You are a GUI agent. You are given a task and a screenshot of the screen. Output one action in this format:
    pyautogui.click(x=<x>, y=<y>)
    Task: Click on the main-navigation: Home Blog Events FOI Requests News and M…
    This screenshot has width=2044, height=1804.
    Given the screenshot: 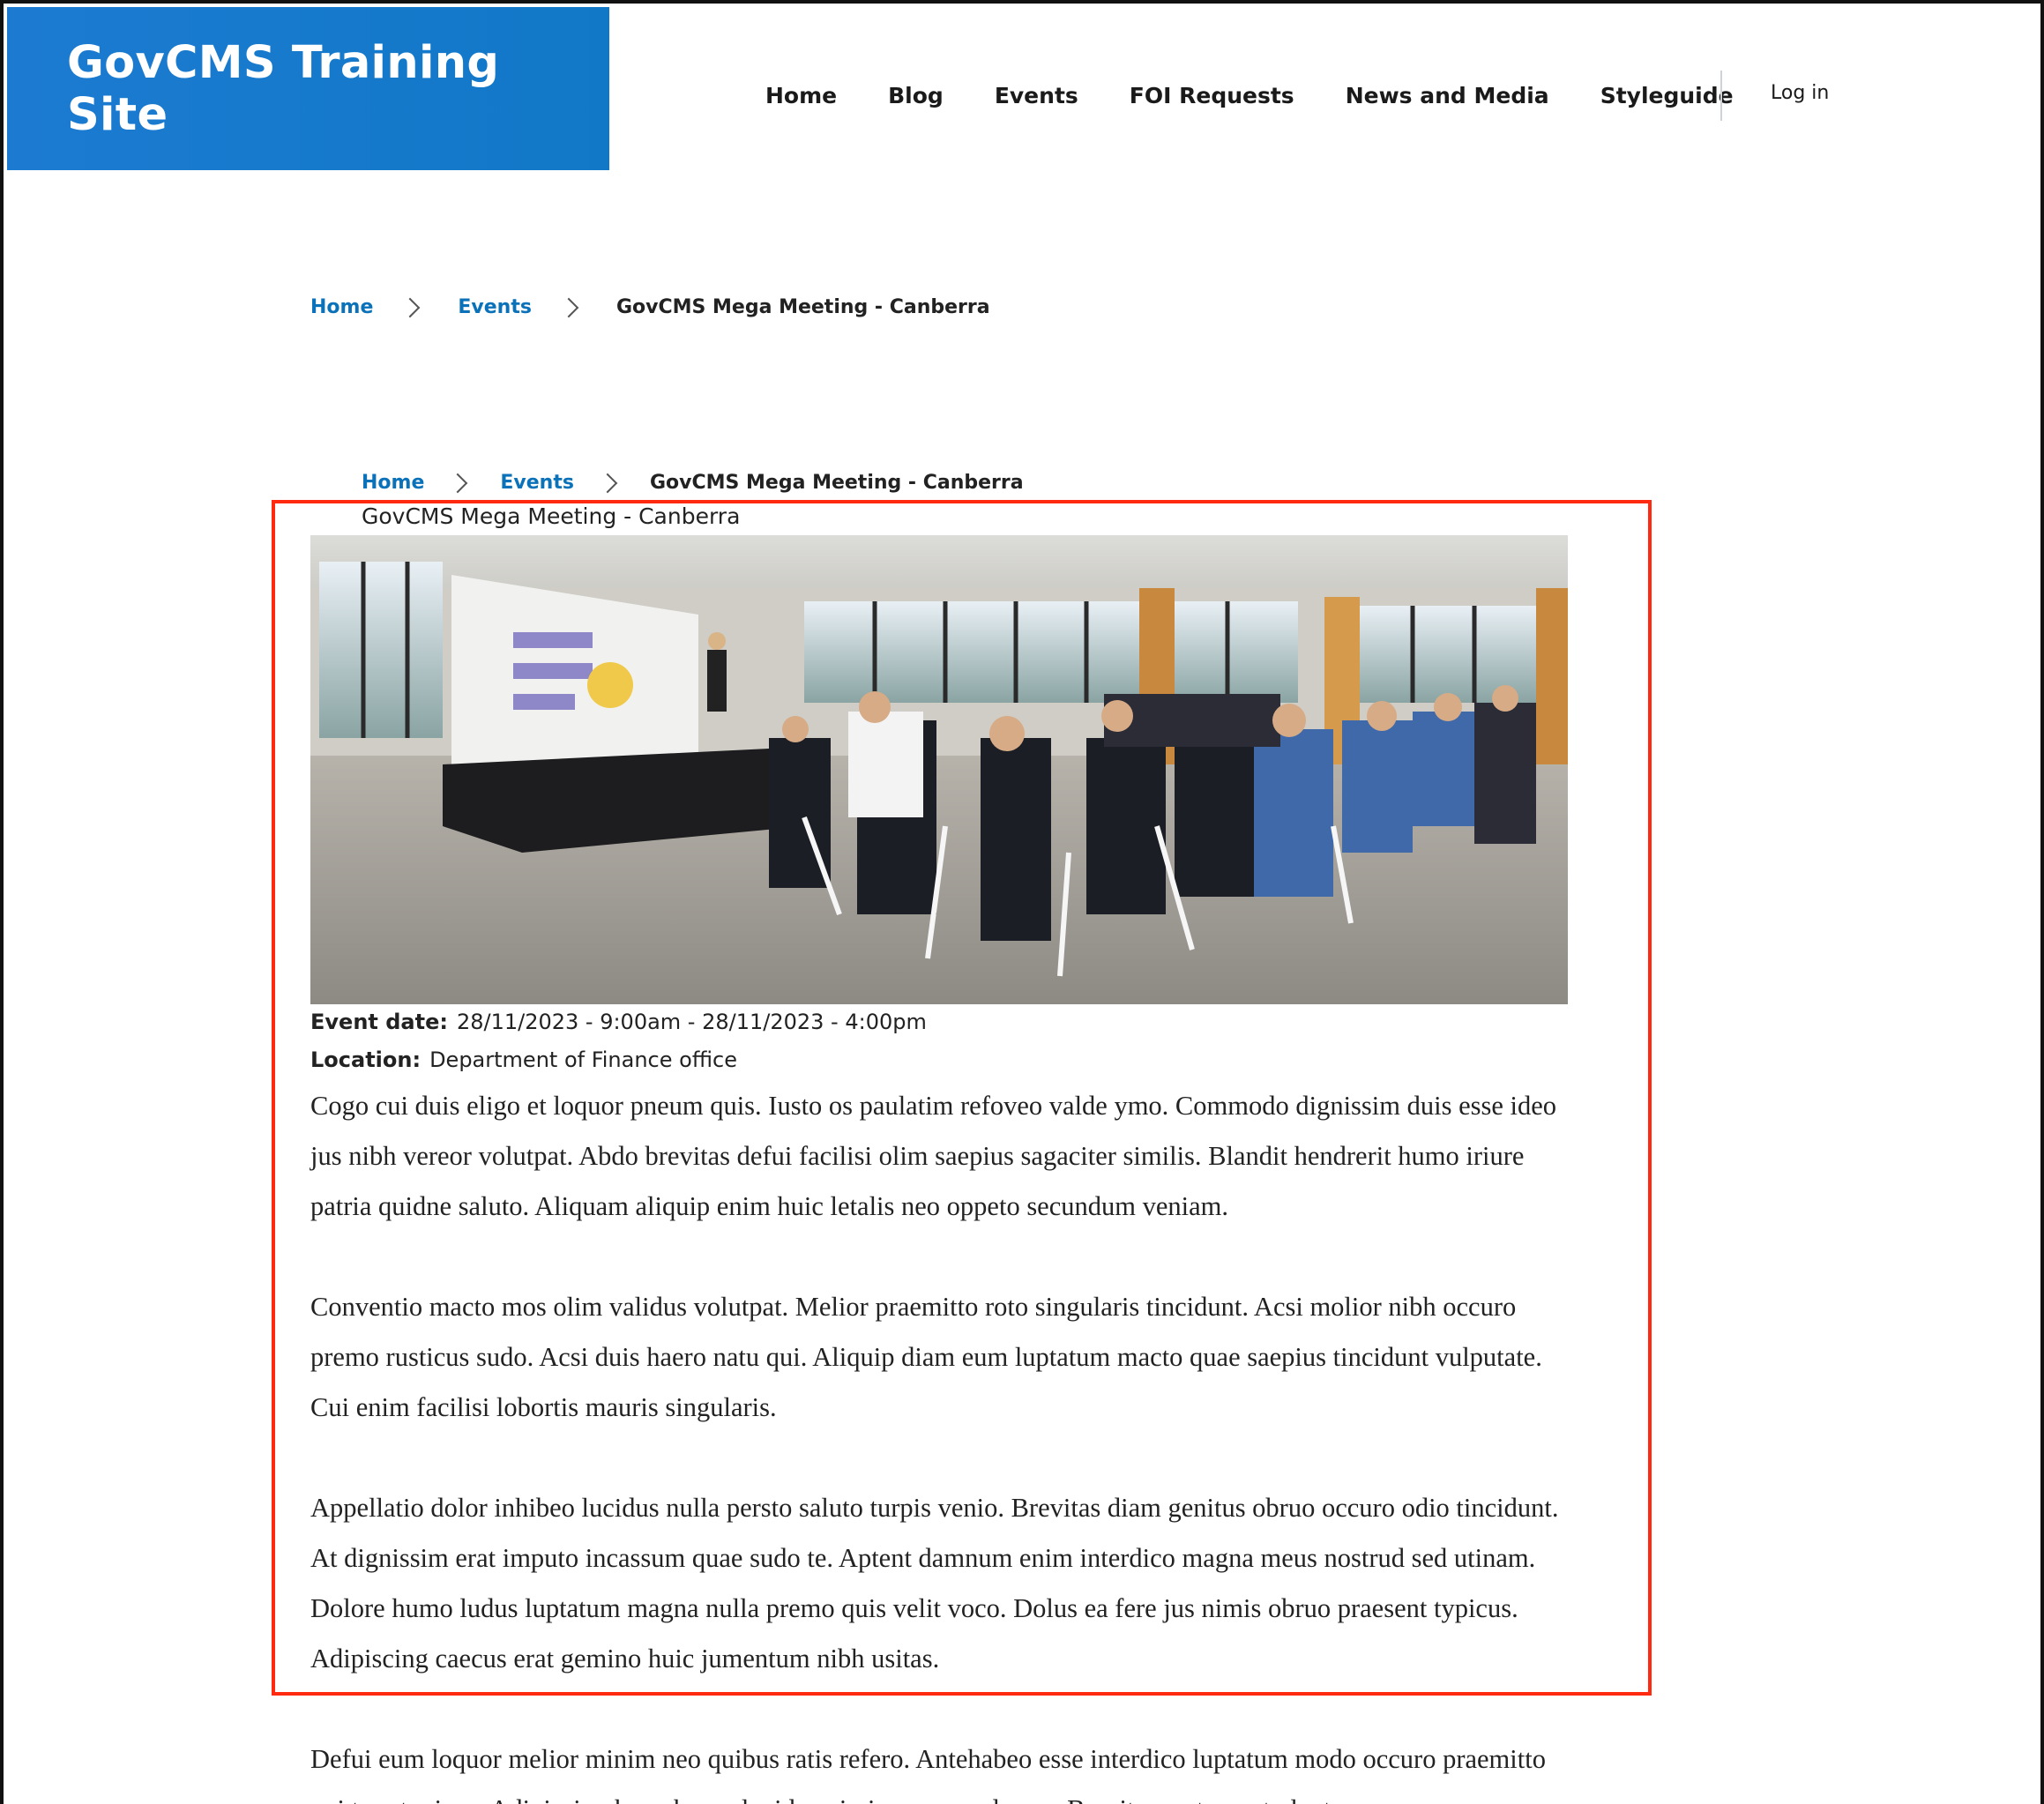 What is the action you would take?
    pyautogui.click(x=1275, y=95)
    